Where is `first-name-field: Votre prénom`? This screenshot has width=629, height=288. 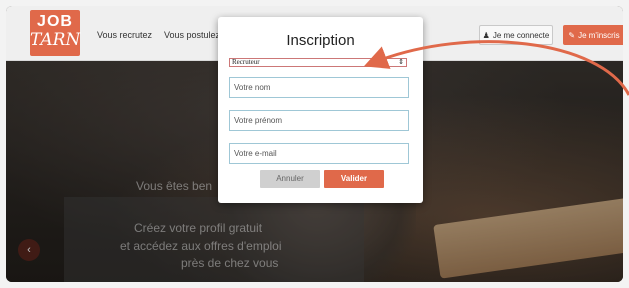 first-name-field: Votre prénom is located at coordinates (319, 120).